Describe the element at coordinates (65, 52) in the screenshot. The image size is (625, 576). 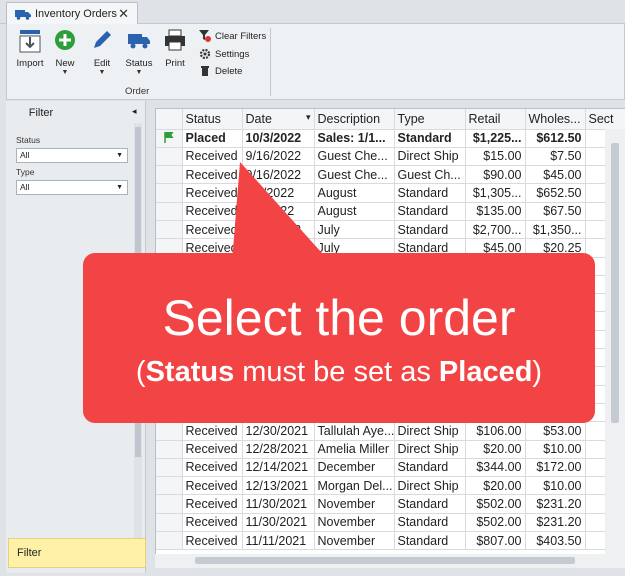
I see `new-button: New ▼` at that location.